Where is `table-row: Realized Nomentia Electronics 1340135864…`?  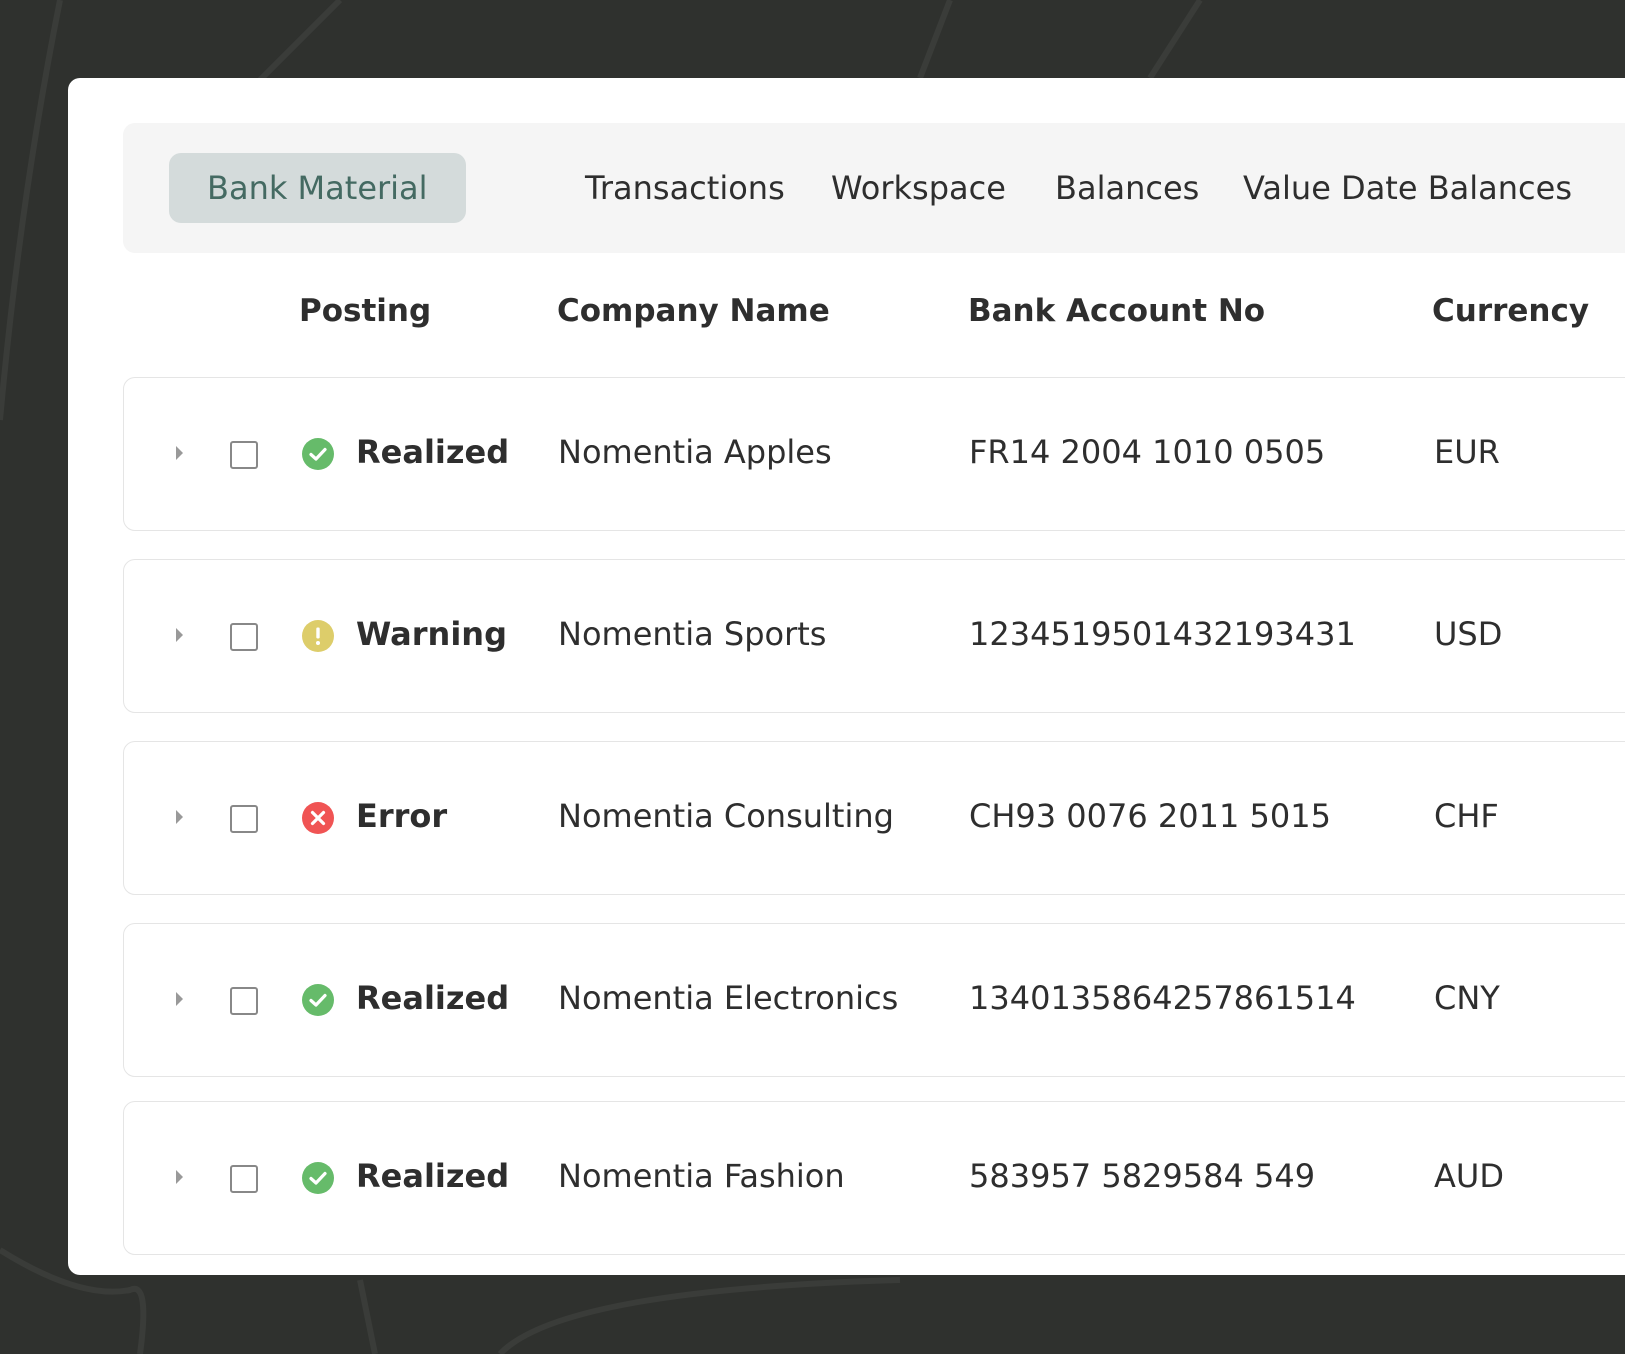
table-row: Realized Nomentia Electronics 1340135864… is located at coordinates (874, 1000).